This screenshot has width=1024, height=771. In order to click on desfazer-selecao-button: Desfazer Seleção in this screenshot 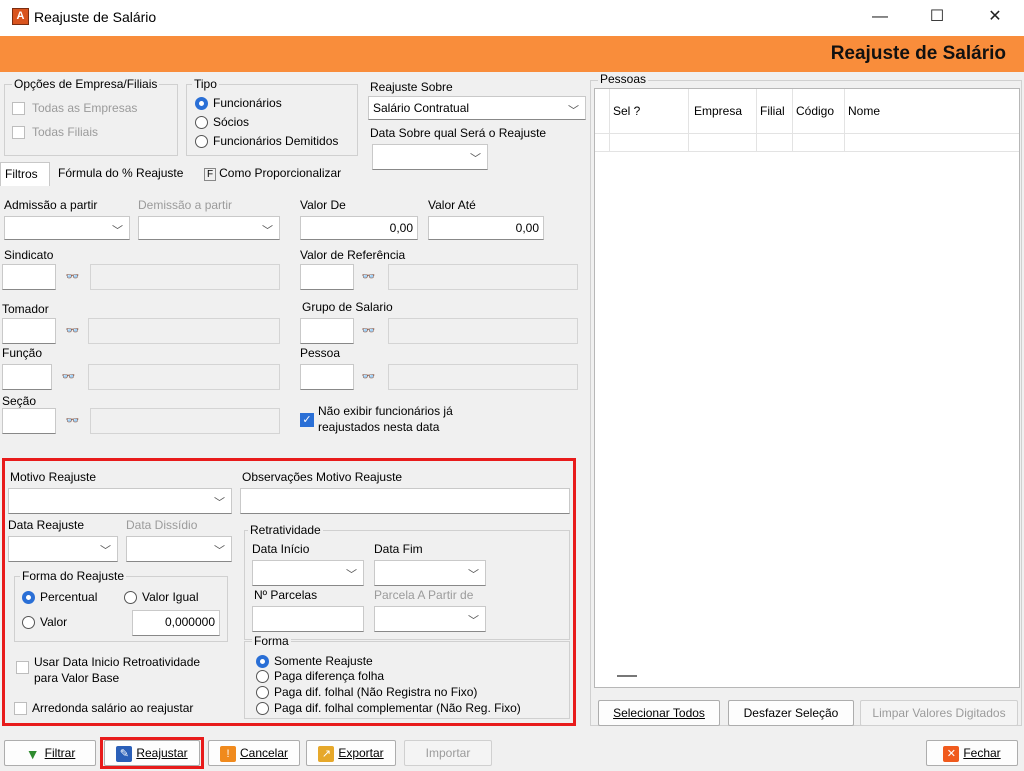, I will do `click(791, 713)`.